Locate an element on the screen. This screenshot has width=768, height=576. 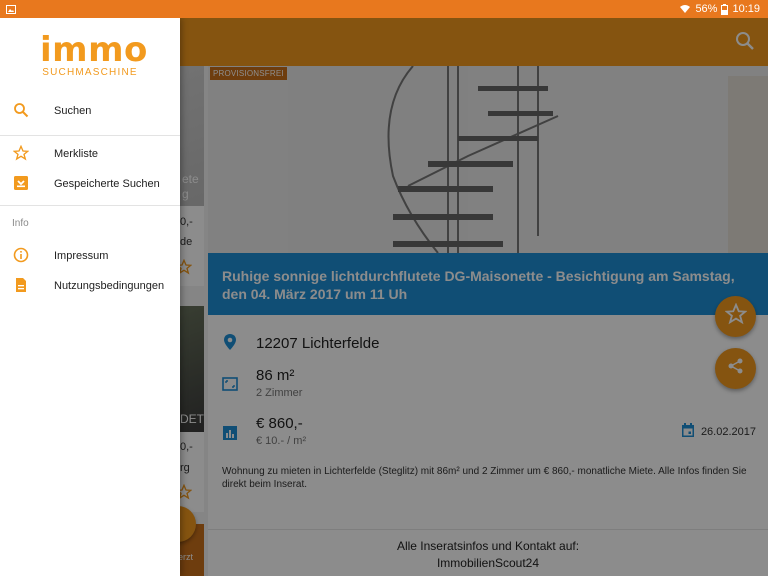
drawer-item-label: Nutzungsbedingungen is located at coordinates (109, 286).